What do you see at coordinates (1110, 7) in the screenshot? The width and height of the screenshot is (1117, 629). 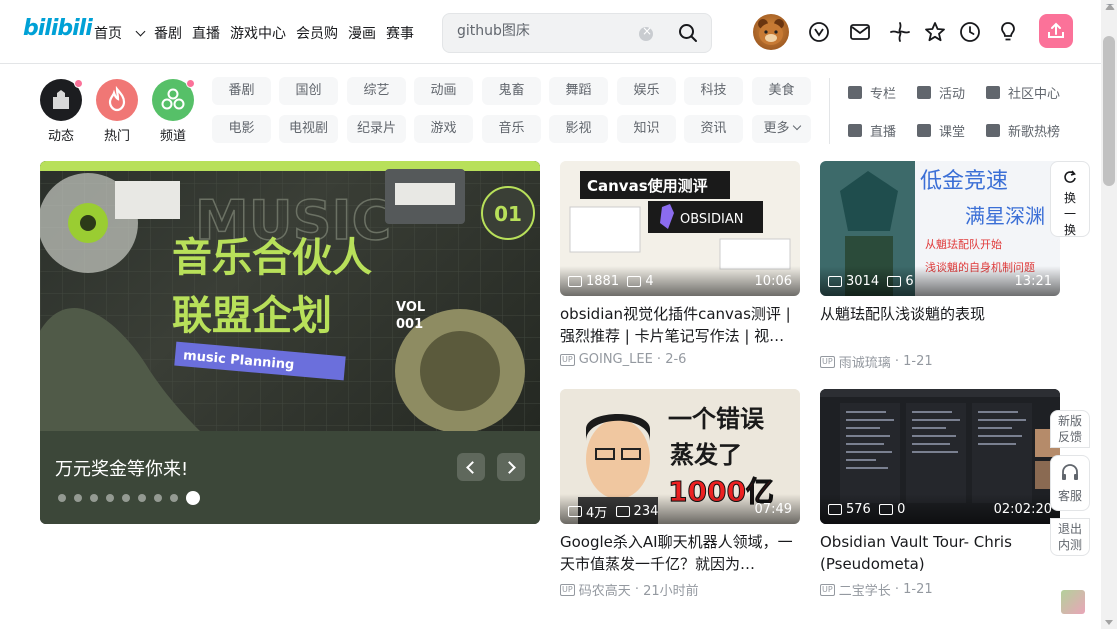 I see `scroll-up-icon` at bounding box center [1110, 7].